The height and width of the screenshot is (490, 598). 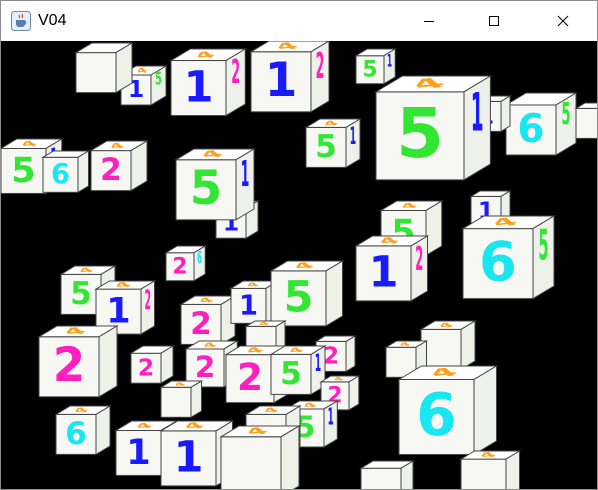 I want to click on die-top-face, so click(x=585, y=105).